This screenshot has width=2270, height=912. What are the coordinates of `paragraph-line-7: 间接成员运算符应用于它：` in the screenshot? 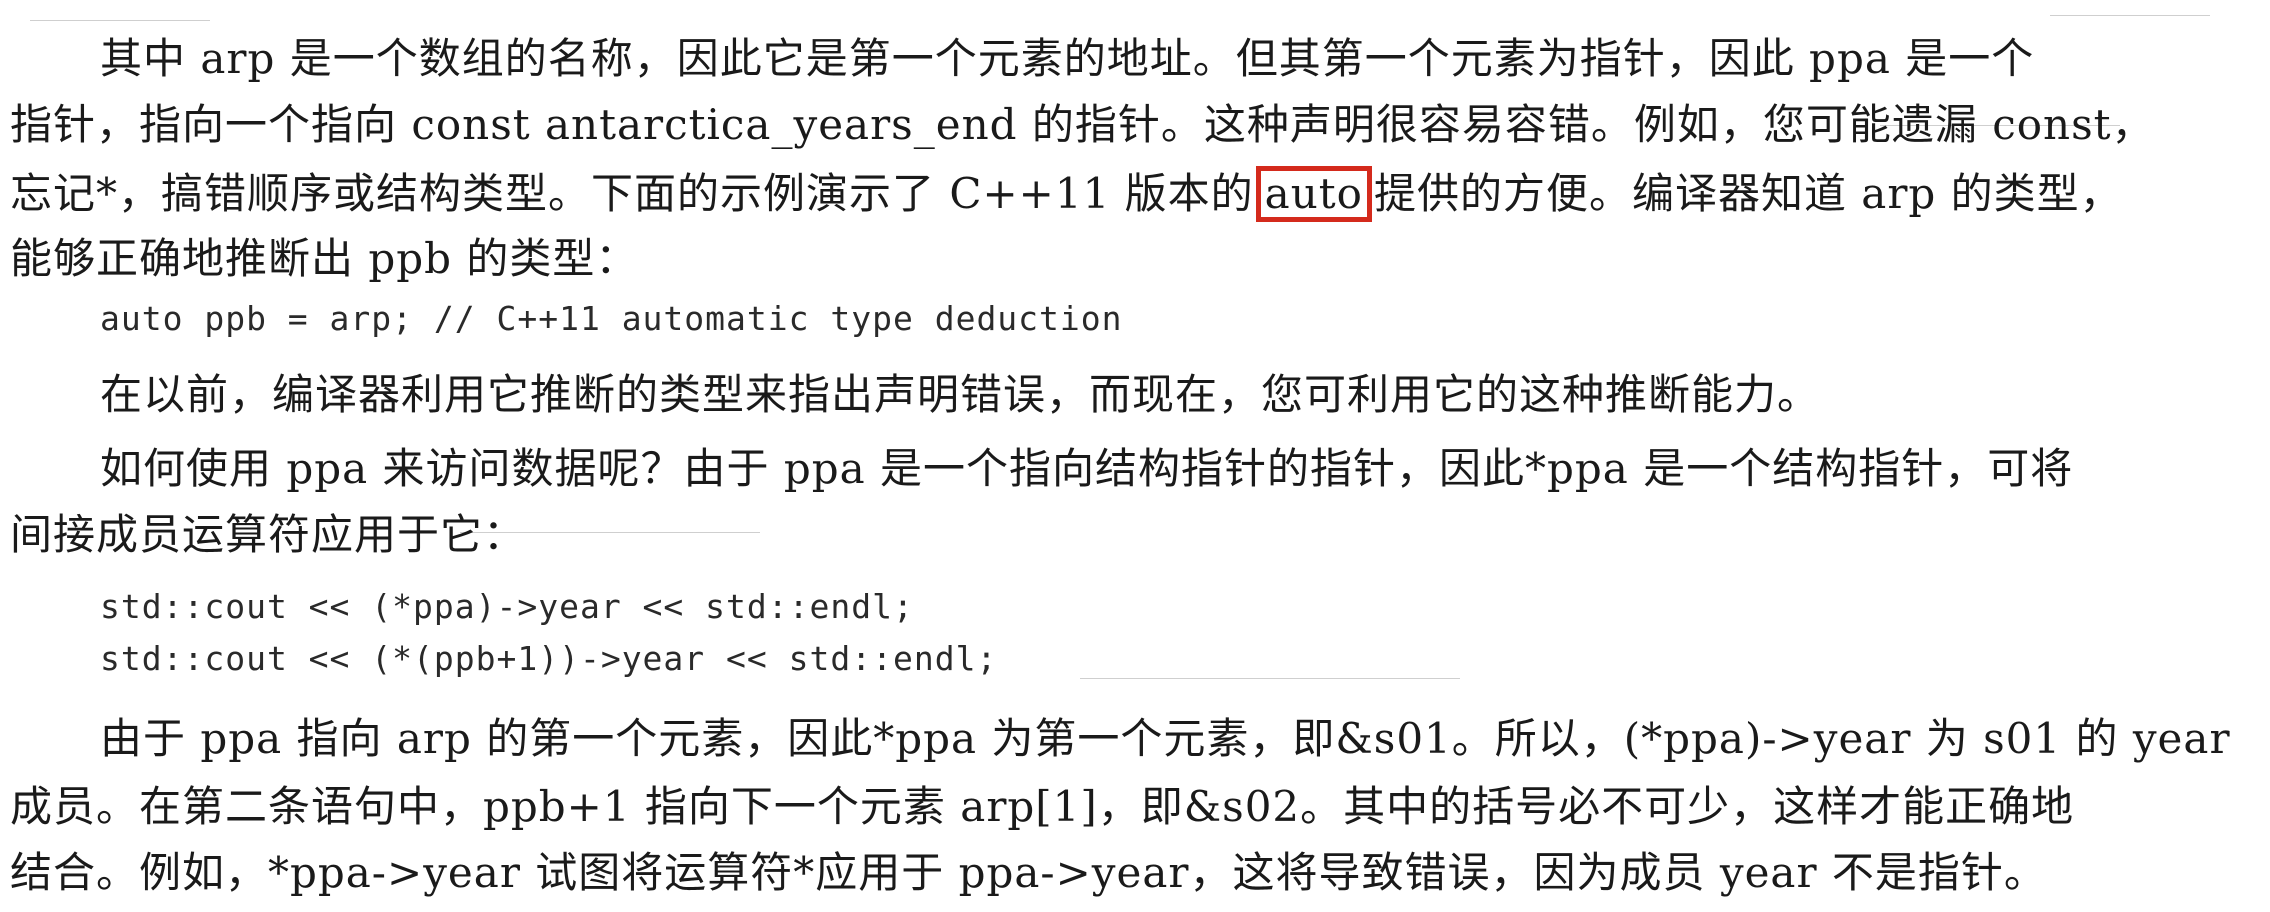 It's located at (268, 534).